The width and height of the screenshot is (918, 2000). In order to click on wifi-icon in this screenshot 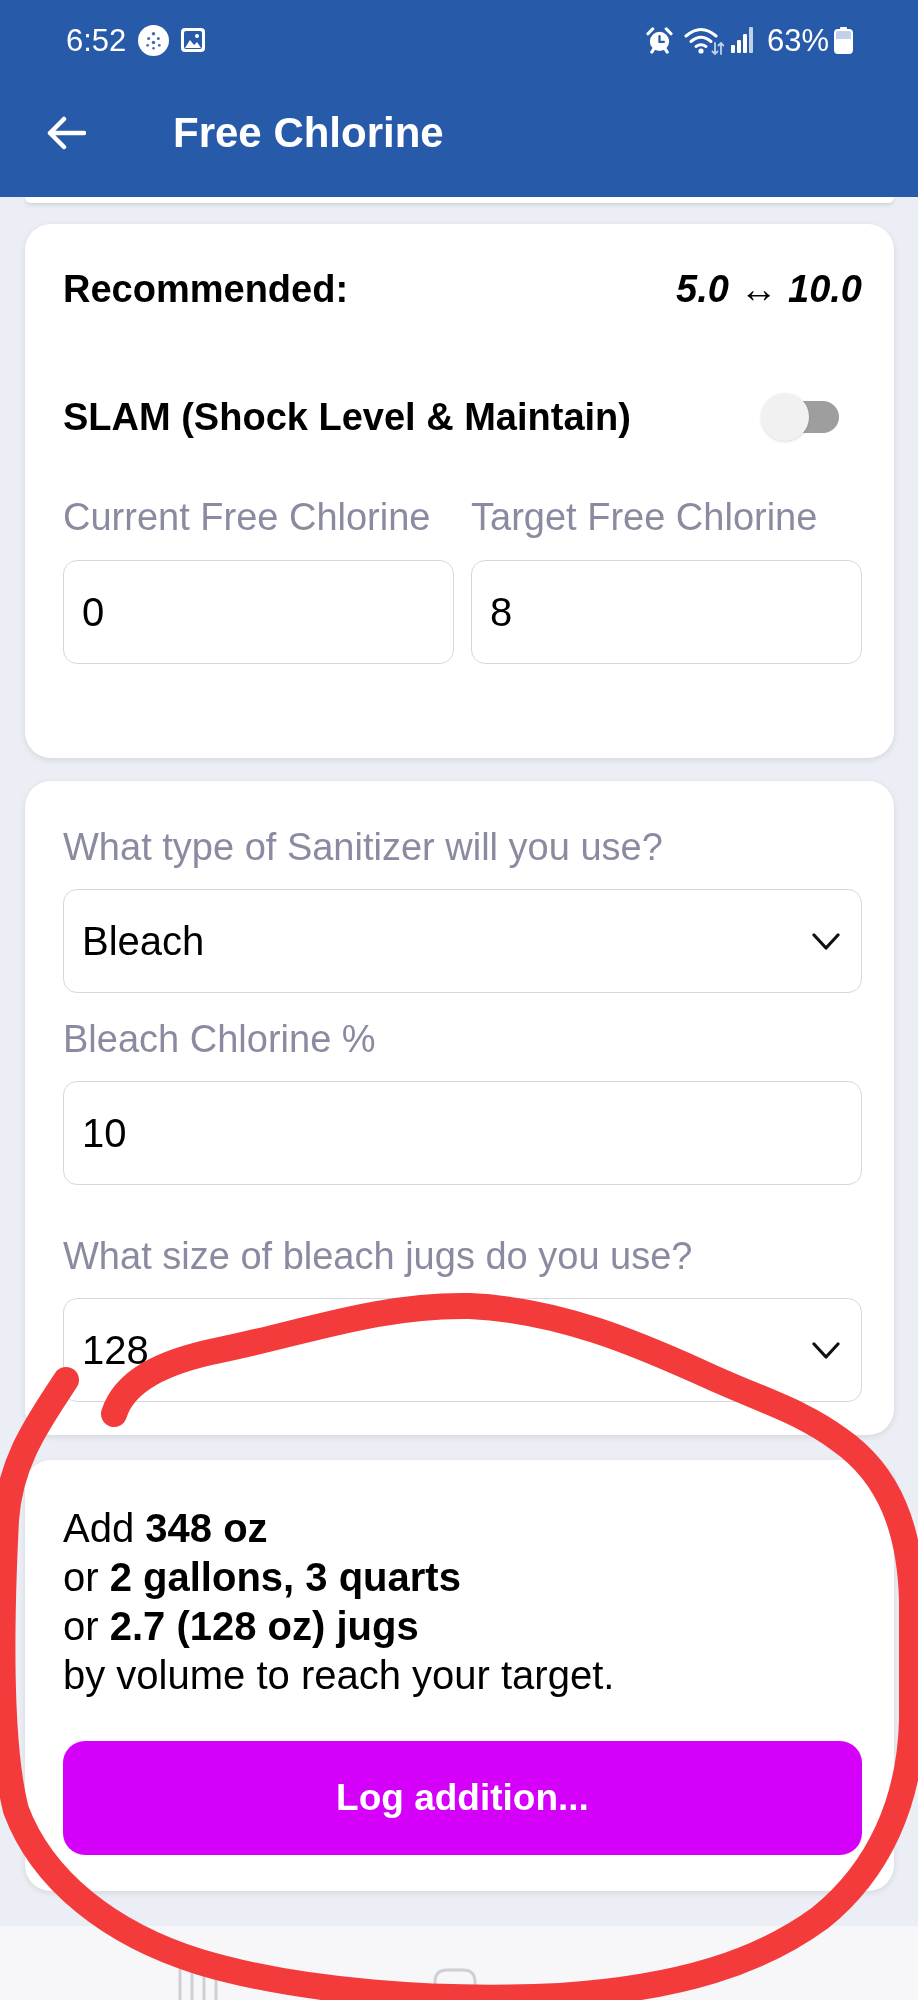, I will do `click(703, 40)`.